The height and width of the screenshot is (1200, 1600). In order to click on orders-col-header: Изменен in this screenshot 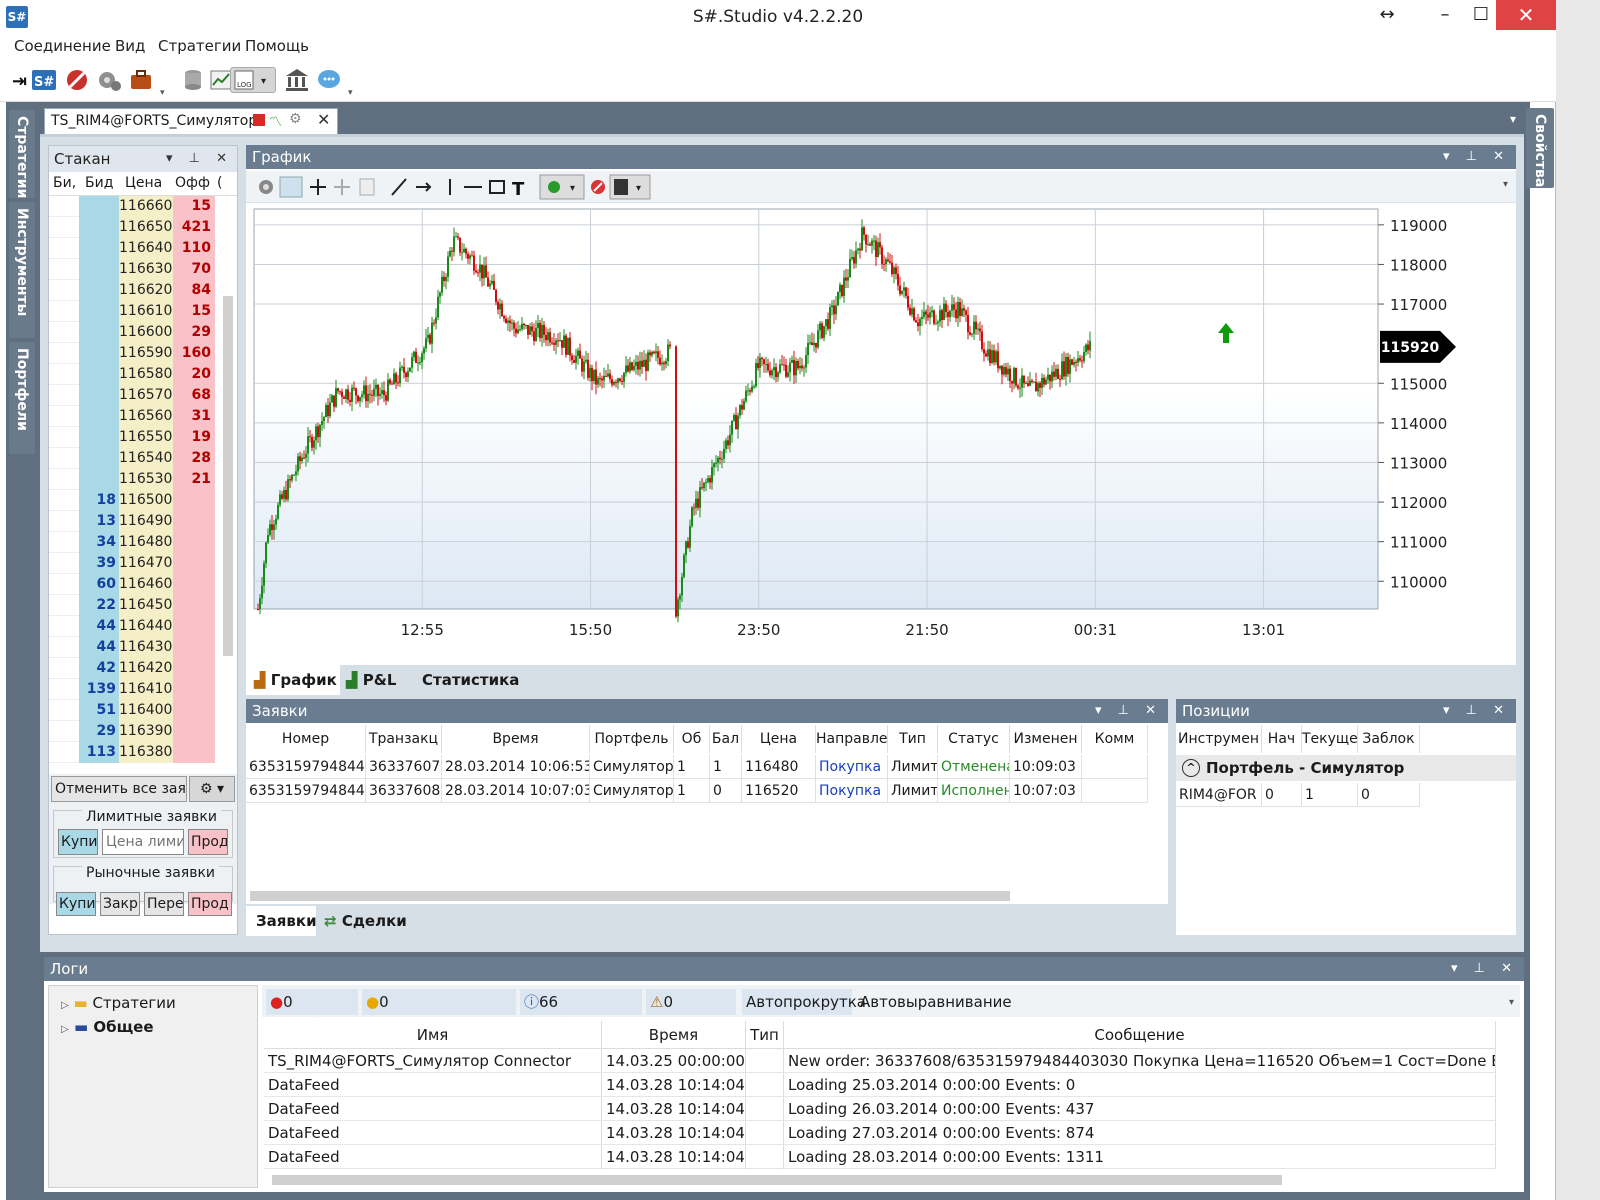, I will do `click(1046, 739)`.